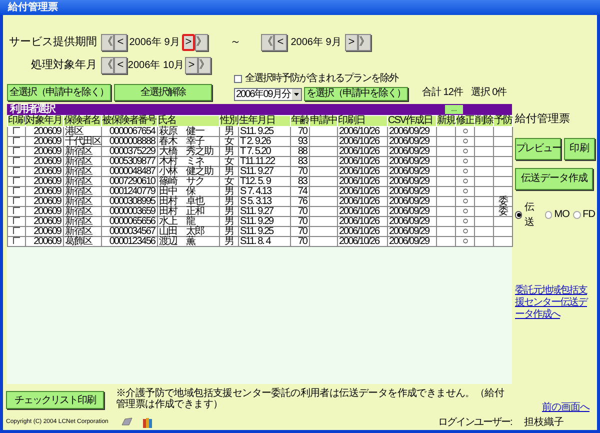 The height and width of the screenshot is (433, 600). Describe the element at coordinates (566, 407) in the screenshot. I see `back-link: 前の画面へ` at that location.